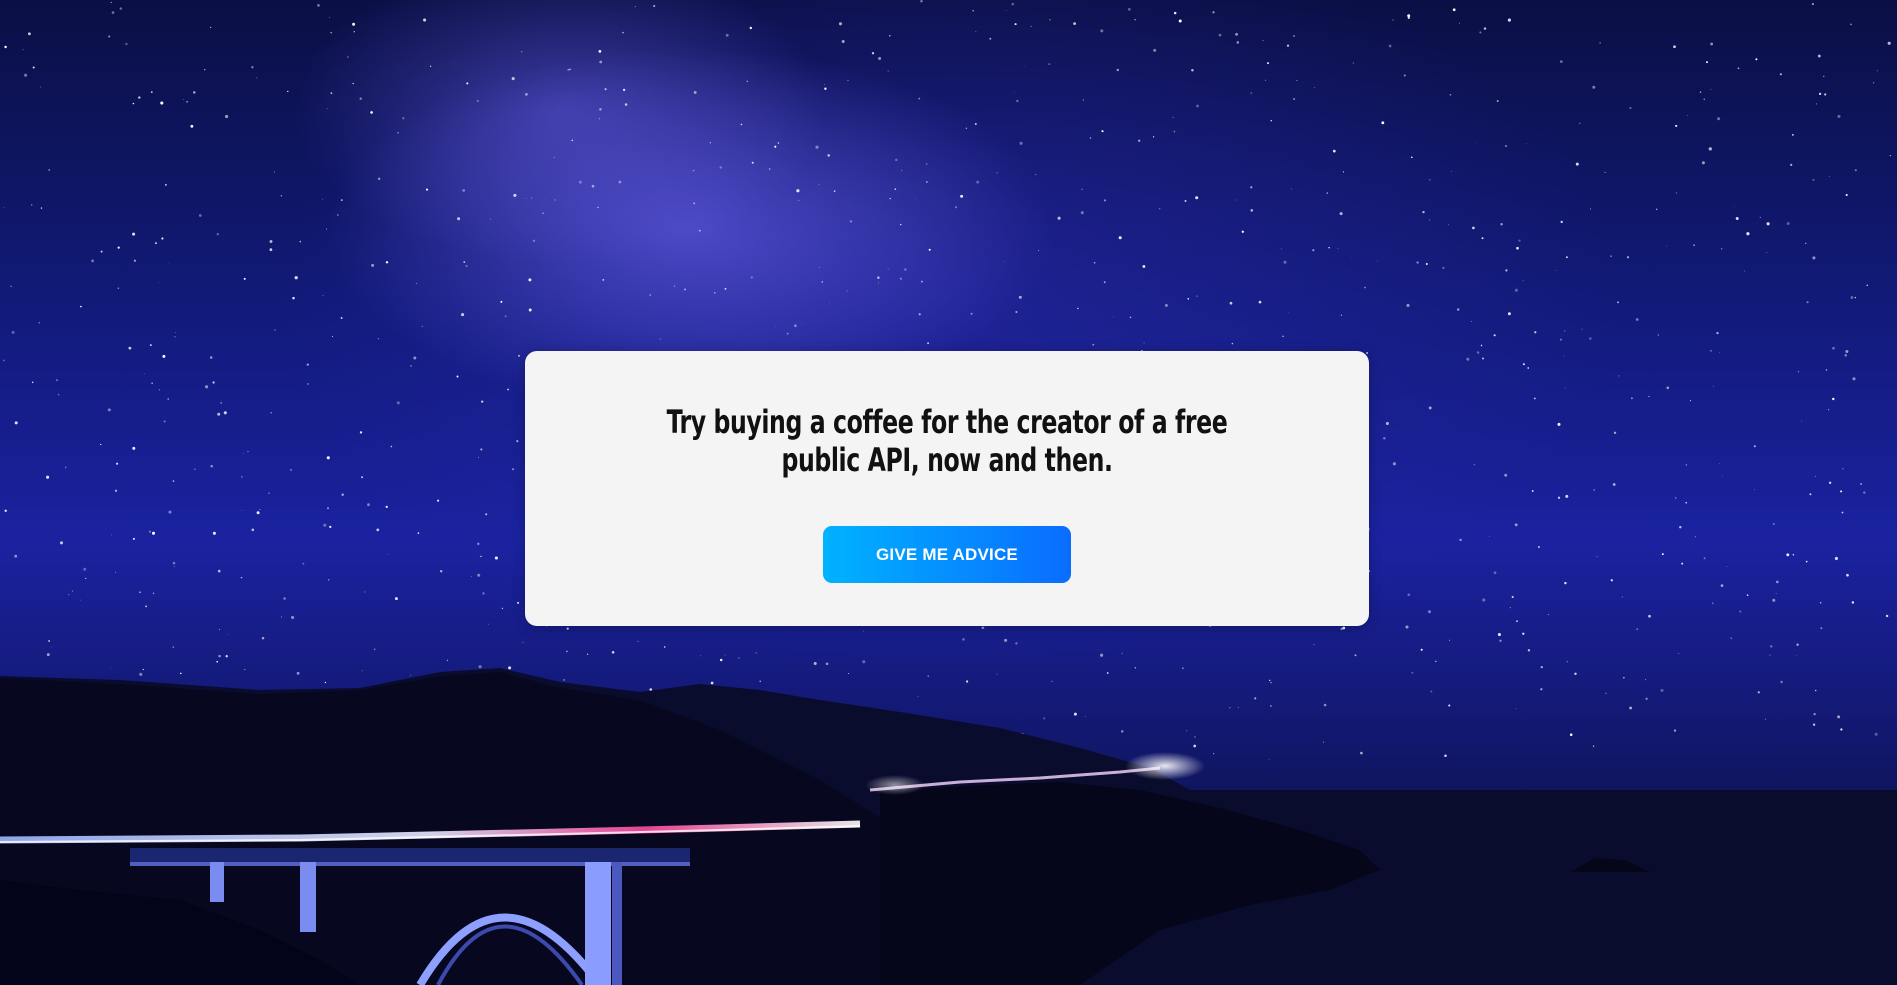 Image resolution: width=1897 pixels, height=985 pixels. What do you see at coordinates (947, 554) in the screenshot?
I see `give-me-advice-button: GIVE ME ADVICE` at bounding box center [947, 554].